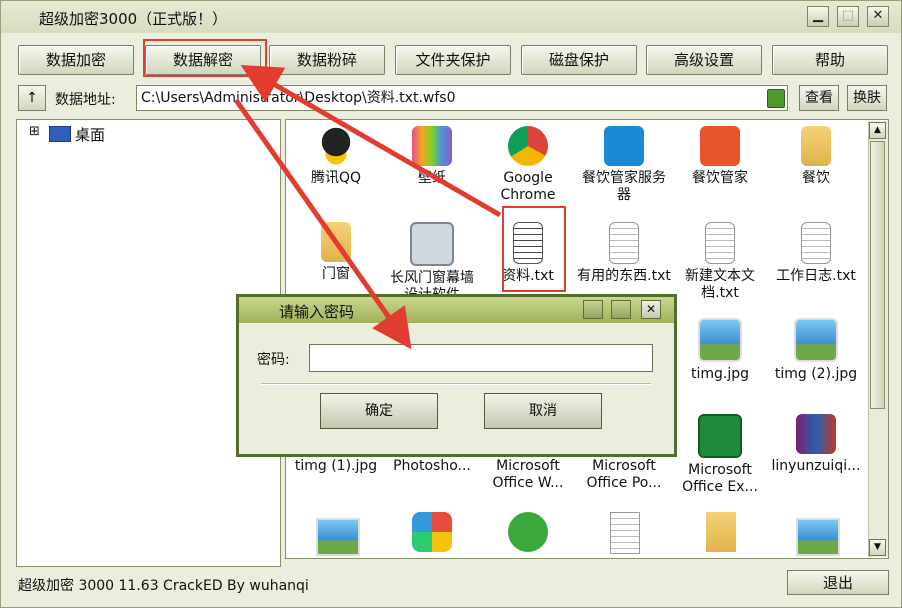 This screenshot has height=608, width=902. What do you see at coordinates (704, 60) in the screenshot?
I see `advanced-settings-button: 高级设置` at bounding box center [704, 60].